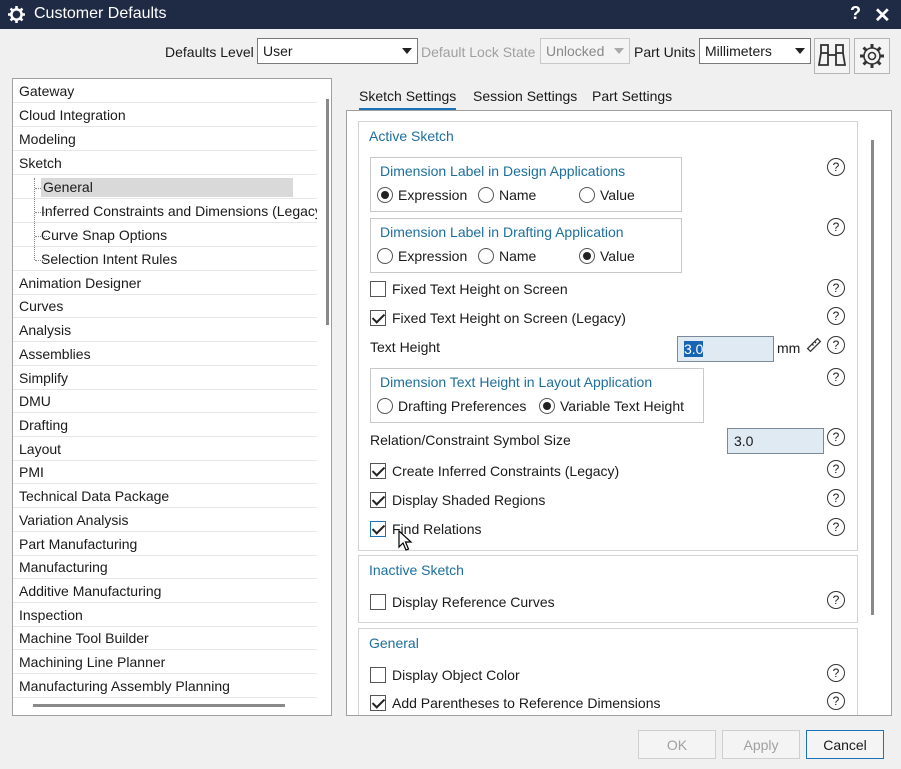  What do you see at coordinates (40, 449) in the screenshot?
I see `tree-item-label: Layout` at bounding box center [40, 449].